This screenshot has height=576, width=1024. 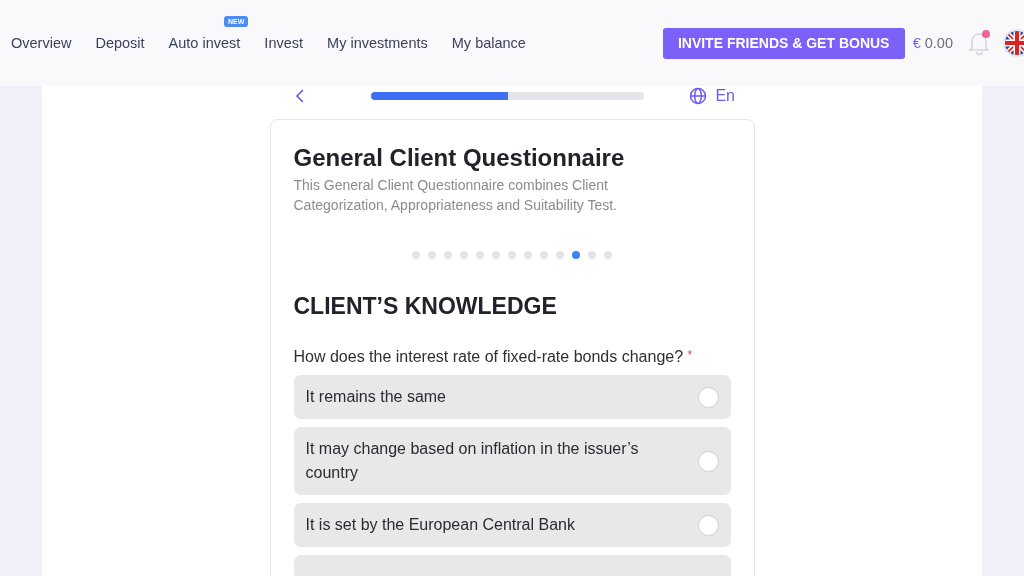 What do you see at coordinates (512, 461) in the screenshot?
I see `answer-option: It may change based on inflation in the issuer’s country` at bounding box center [512, 461].